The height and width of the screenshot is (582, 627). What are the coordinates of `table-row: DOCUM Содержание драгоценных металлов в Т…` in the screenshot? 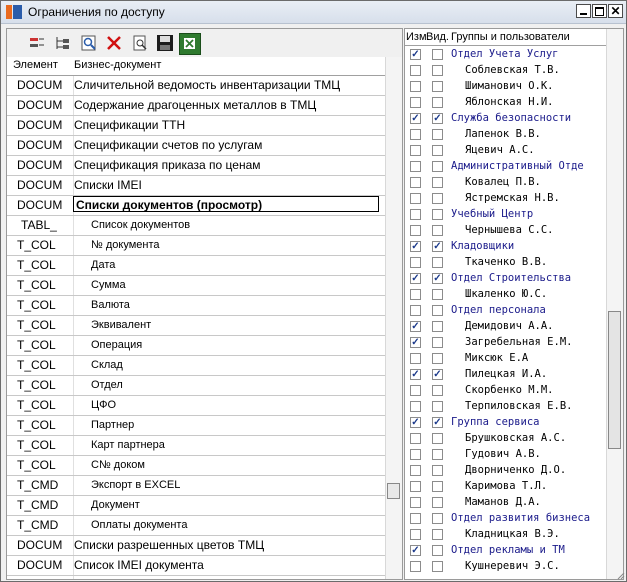 It's located at (196, 106).